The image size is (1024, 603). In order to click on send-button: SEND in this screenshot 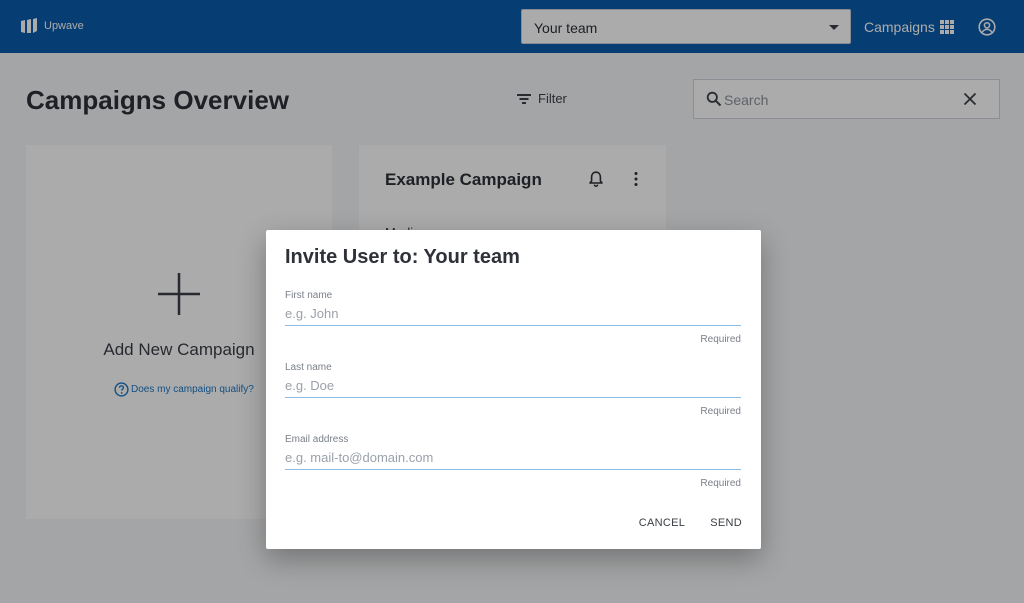, I will do `click(726, 523)`.